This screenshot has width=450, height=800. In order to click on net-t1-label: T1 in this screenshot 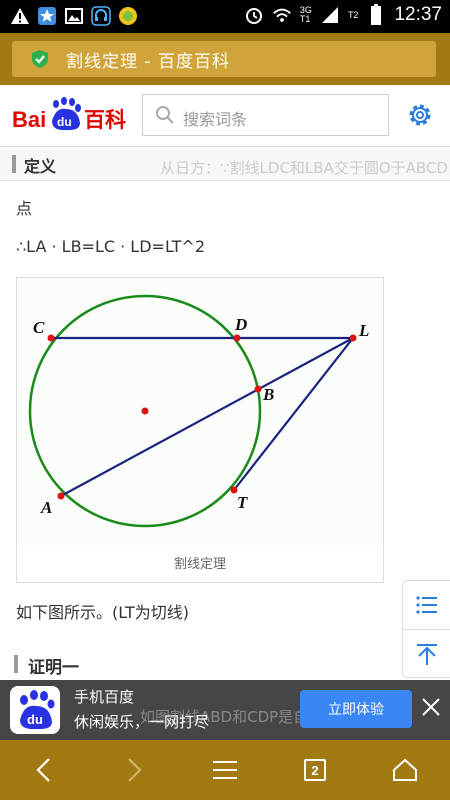, I will do `click(305, 19)`.